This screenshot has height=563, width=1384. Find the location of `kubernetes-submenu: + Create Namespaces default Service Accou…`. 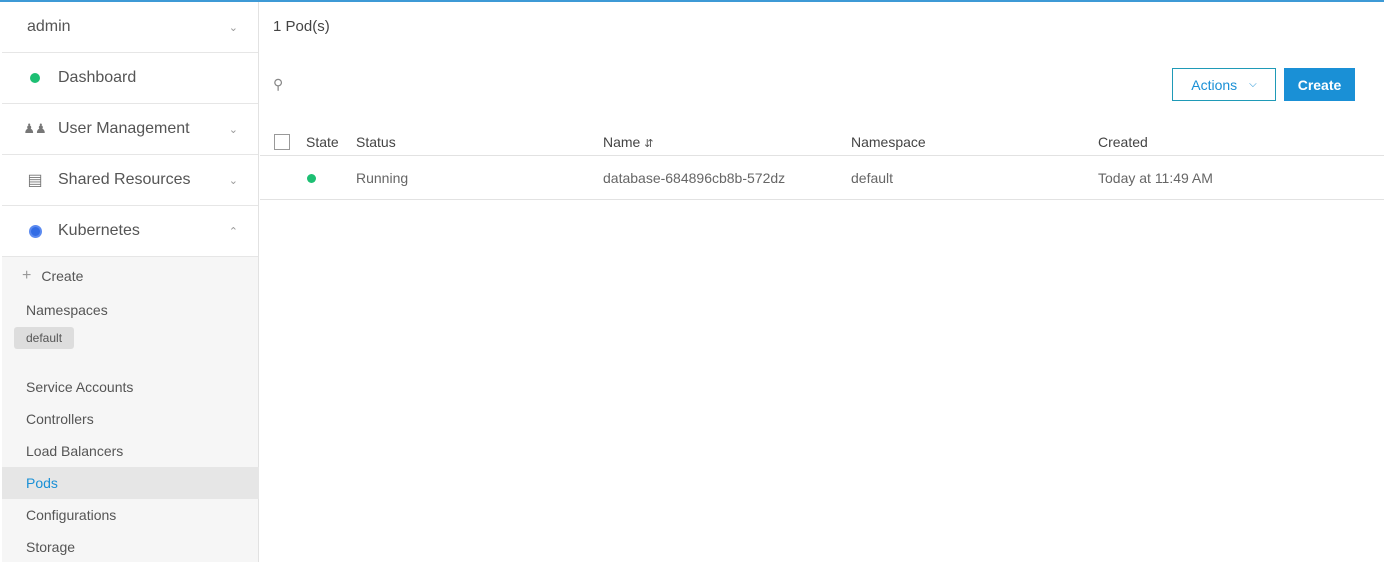

kubernetes-submenu: + Create Namespaces default Service Accou… is located at coordinates (130, 410).